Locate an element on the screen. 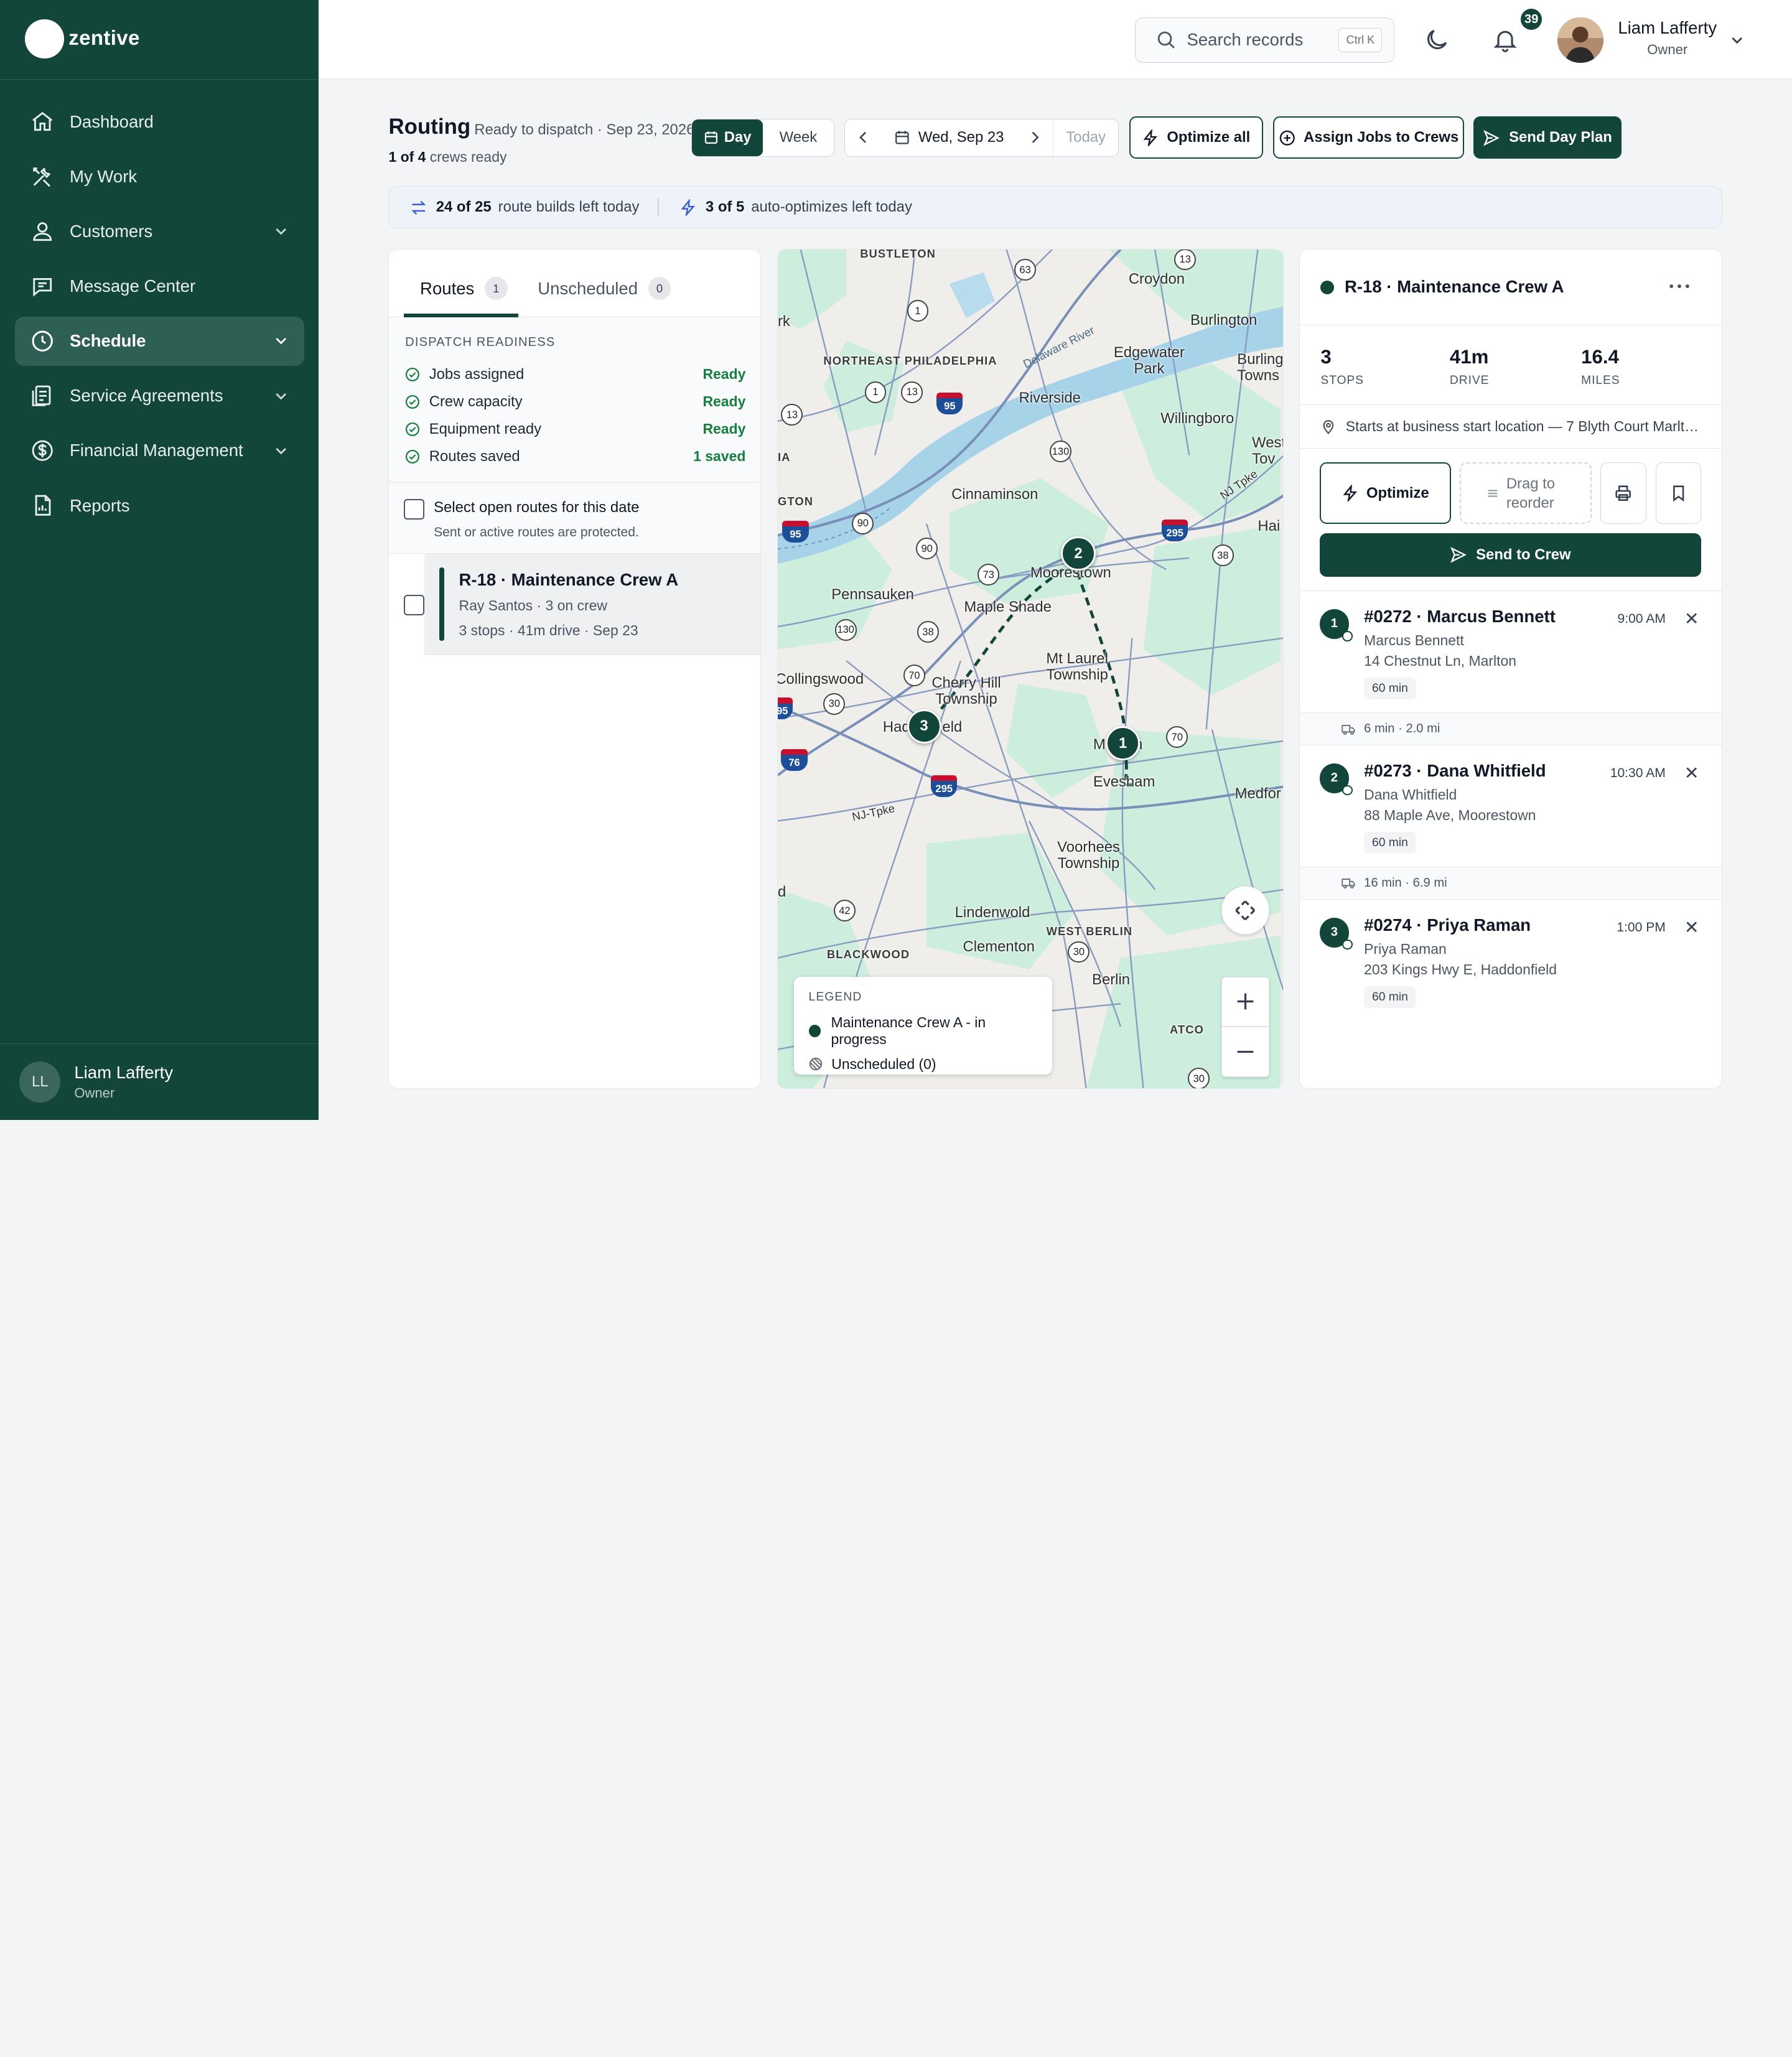  stop-marker: 3 is located at coordinates (924, 726).